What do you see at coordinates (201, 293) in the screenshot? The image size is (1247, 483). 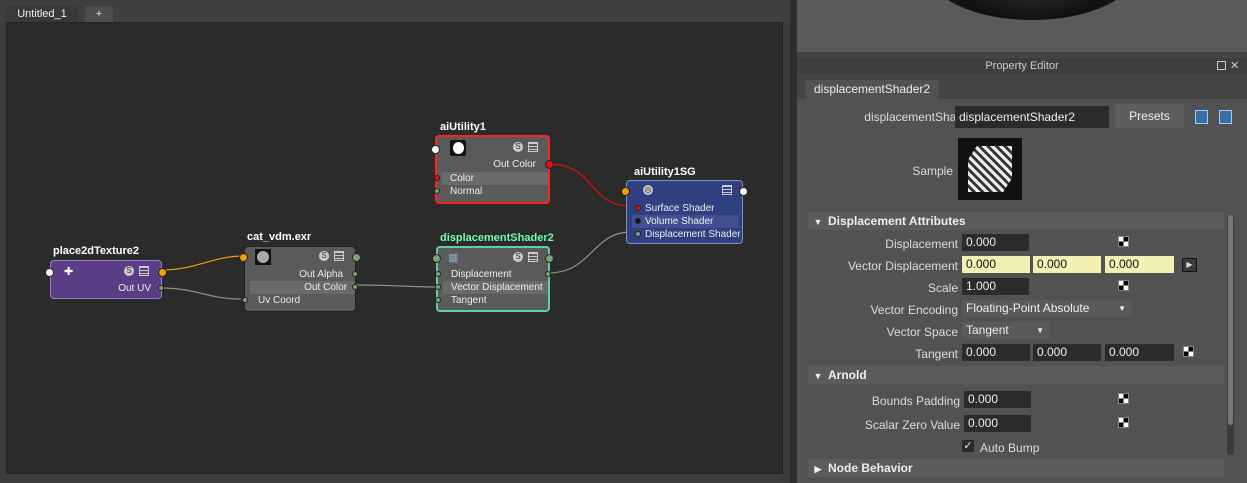 I see `link-outuv-uvcoord` at bounding box center [201, 293].